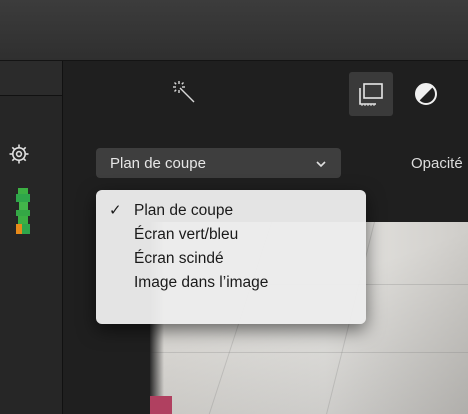 Image resolution: width=468 pixels, height=414 pixels. I want to click on compositing-mode-select: Plan de coupe, so click(218, 163).